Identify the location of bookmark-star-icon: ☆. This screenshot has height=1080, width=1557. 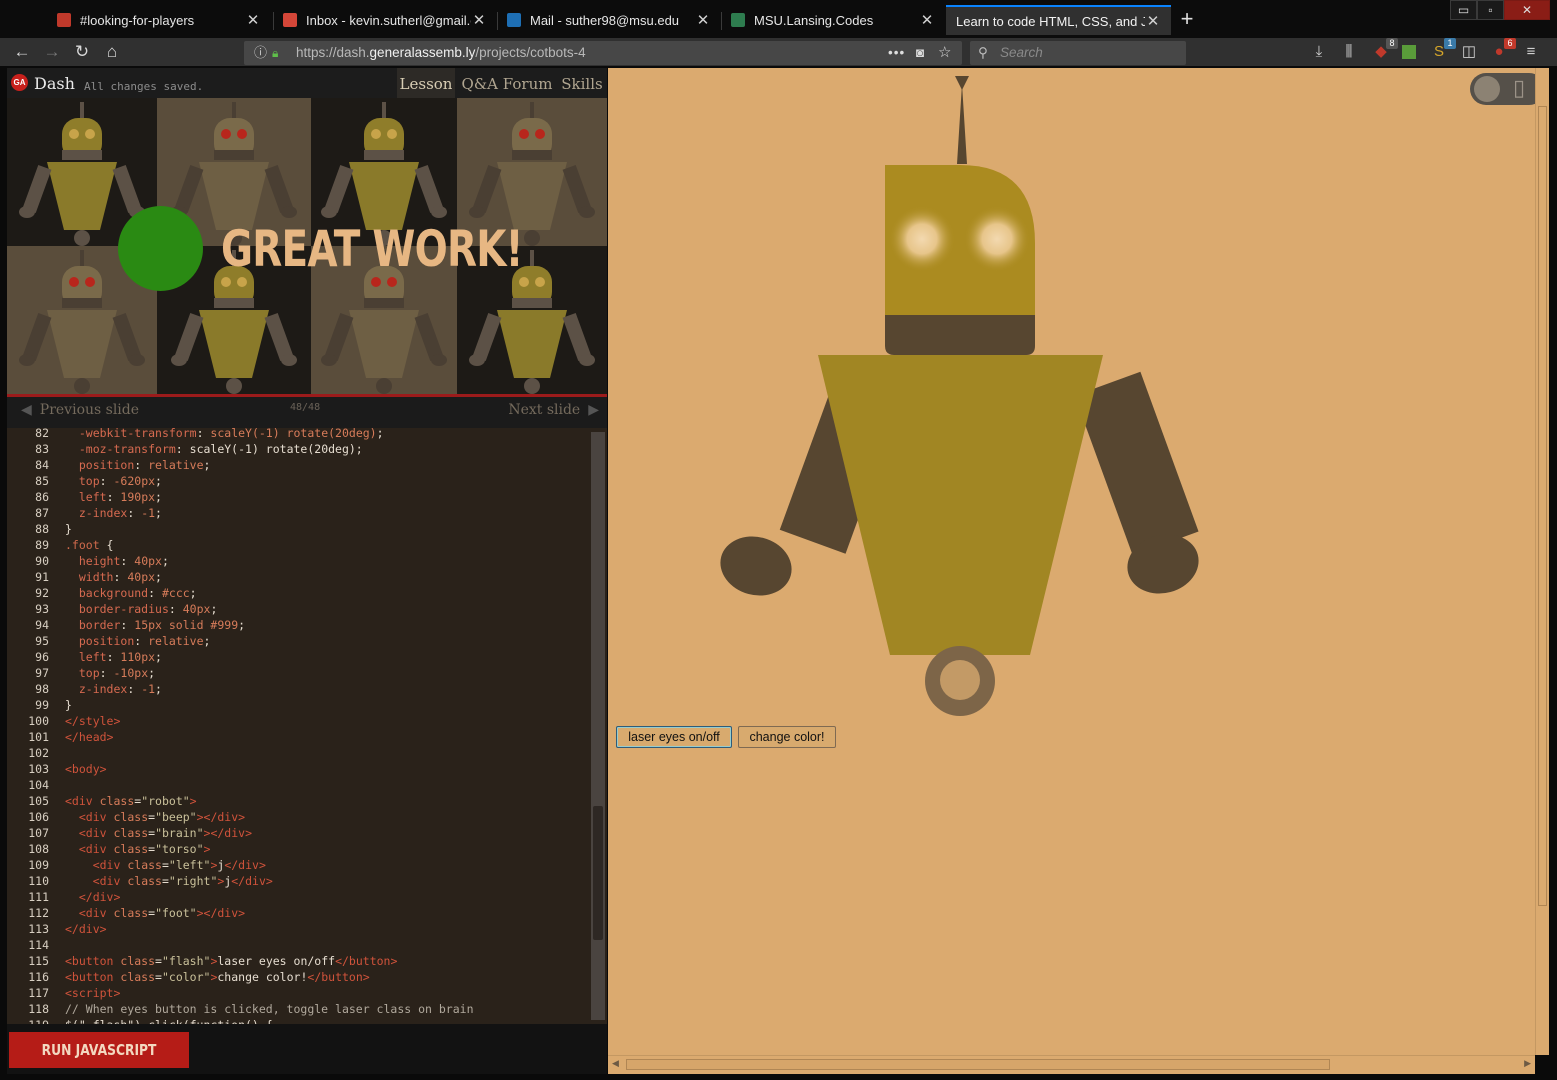
(944, 53).